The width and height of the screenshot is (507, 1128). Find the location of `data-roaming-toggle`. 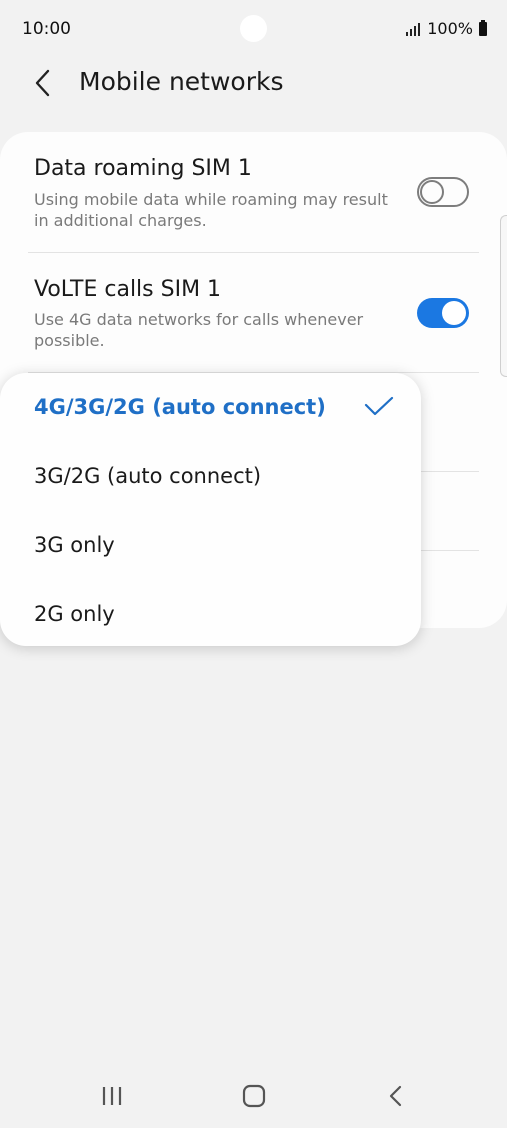

data-roaming-toggle is located at coordinates (443, 192).